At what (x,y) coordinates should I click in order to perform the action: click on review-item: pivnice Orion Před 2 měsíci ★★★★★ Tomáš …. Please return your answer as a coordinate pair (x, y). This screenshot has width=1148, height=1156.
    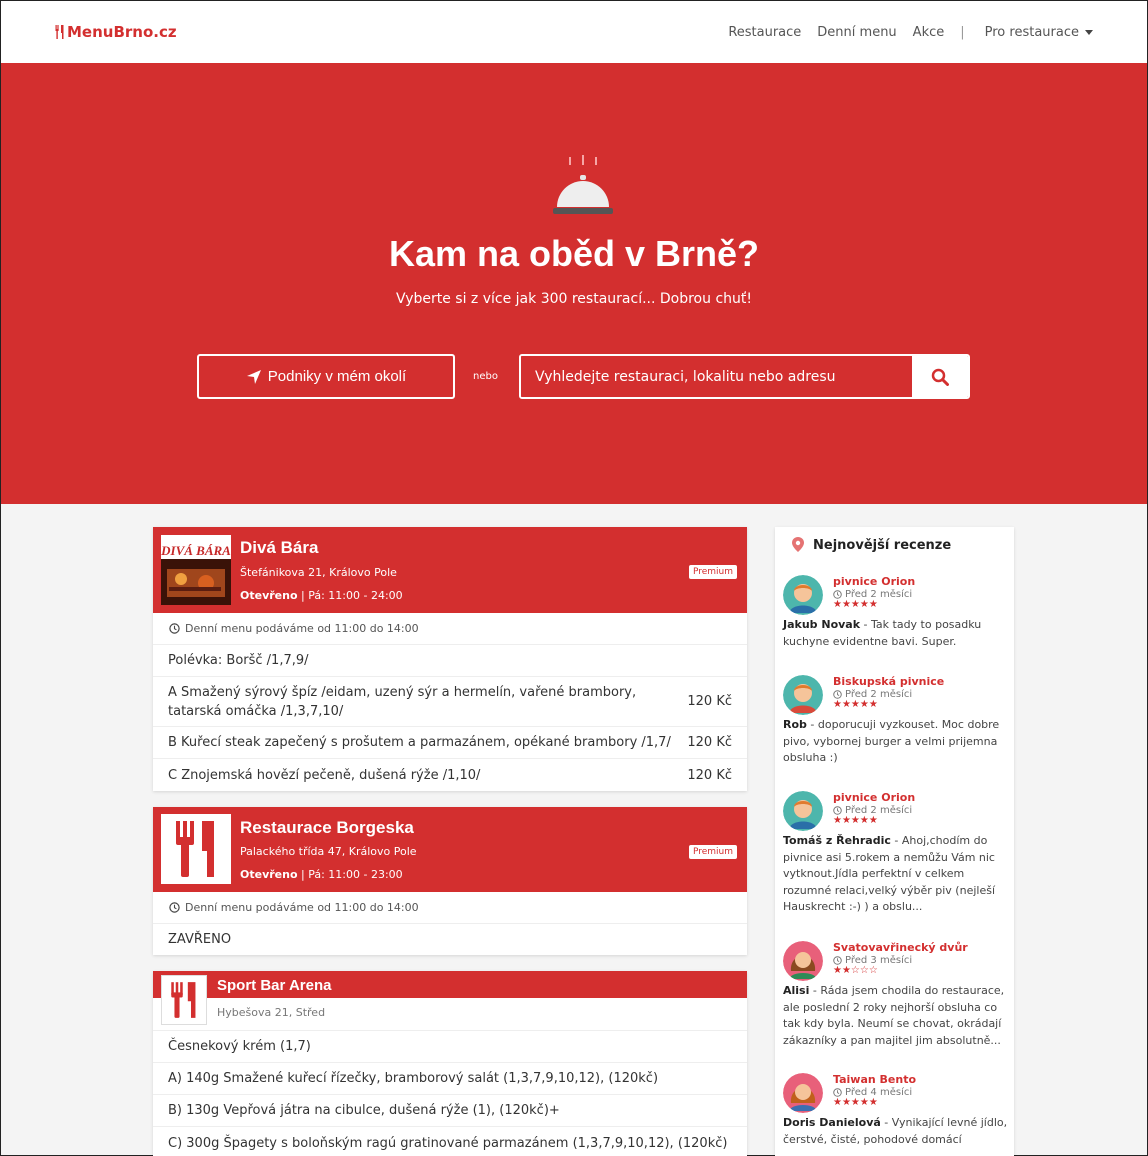
    Looking at the image, I should click on (896, 857).